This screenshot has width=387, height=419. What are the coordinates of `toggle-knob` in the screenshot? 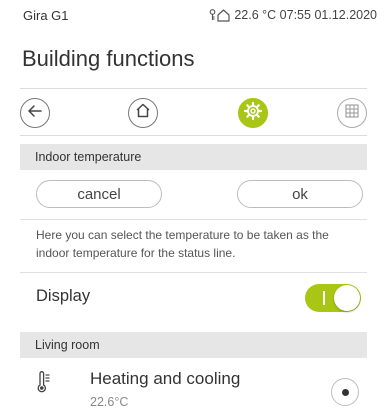 It's located at (347, 298).